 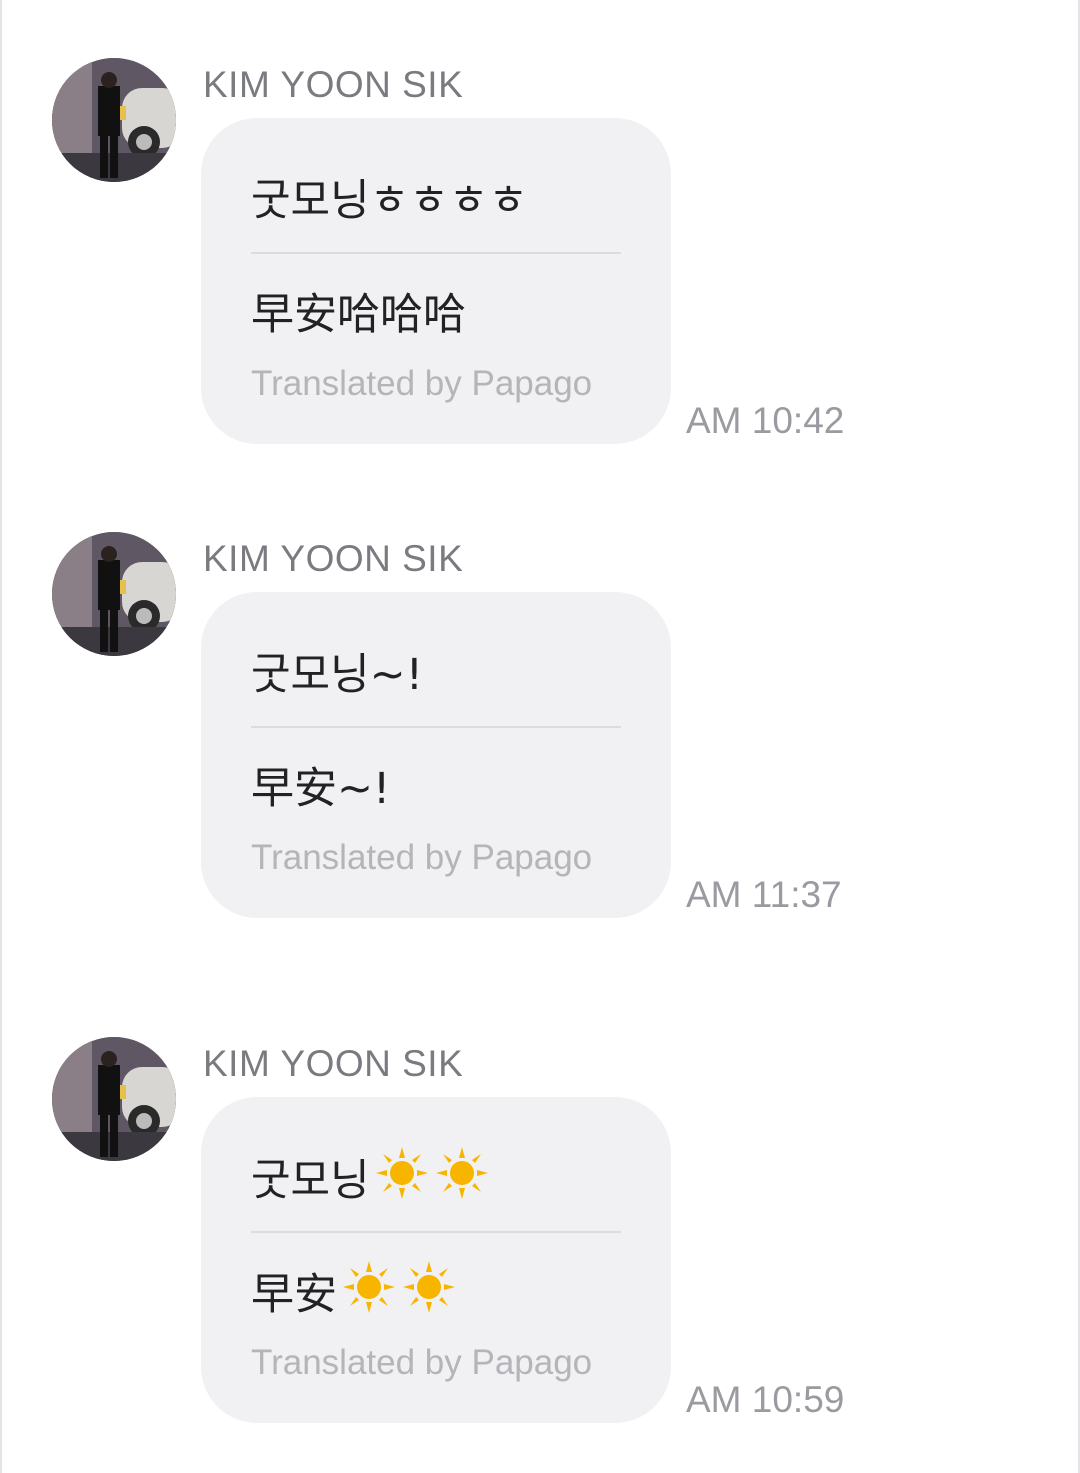 I want to click on original-text: 굿모닝ㅎㅎㅎㅎ, so click(x=389, y=201).